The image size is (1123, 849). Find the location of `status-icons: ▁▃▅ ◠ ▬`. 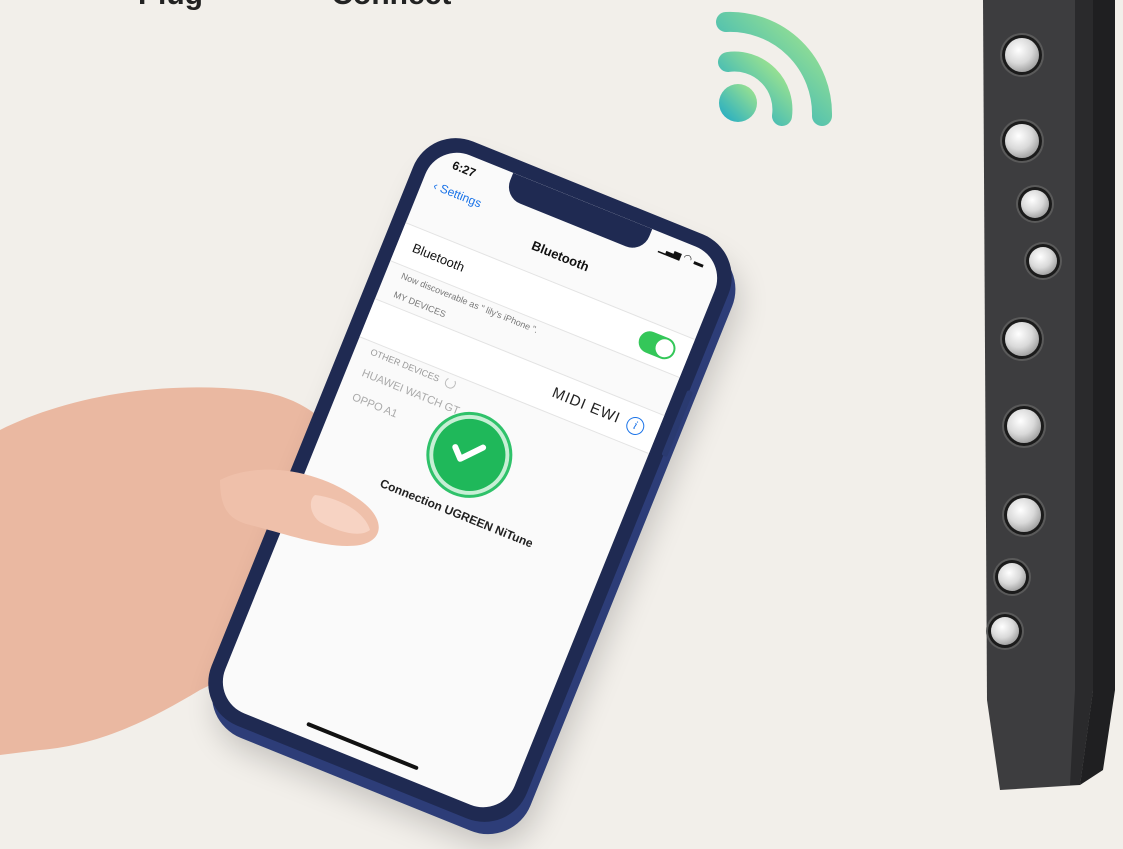

status-icons: ▁▃▅ ◠ ▬ is located at coordinates (681, 256).